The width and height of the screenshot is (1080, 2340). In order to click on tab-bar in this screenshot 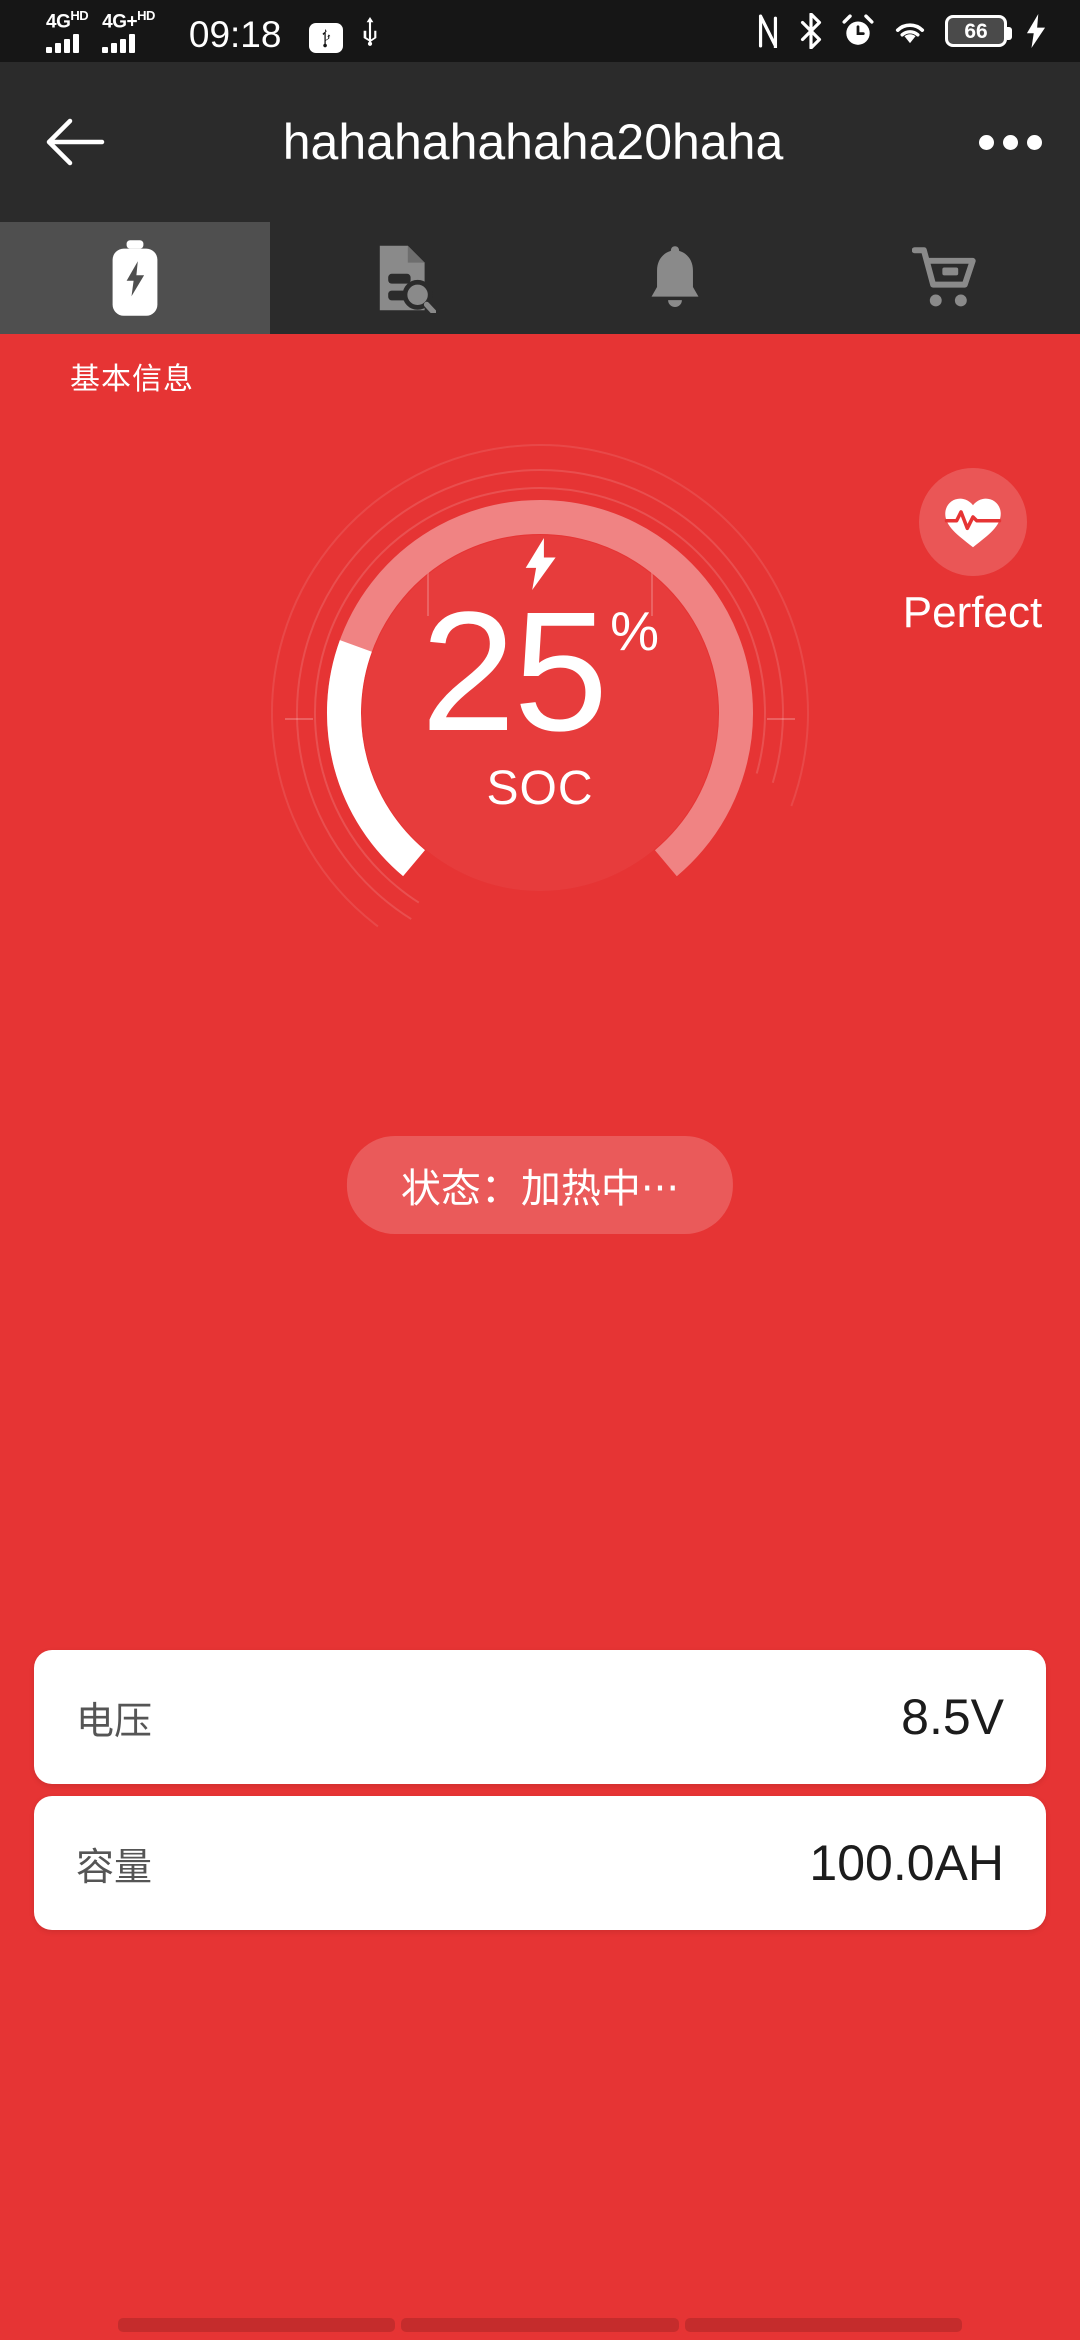, I will do `click(540, 278)`.